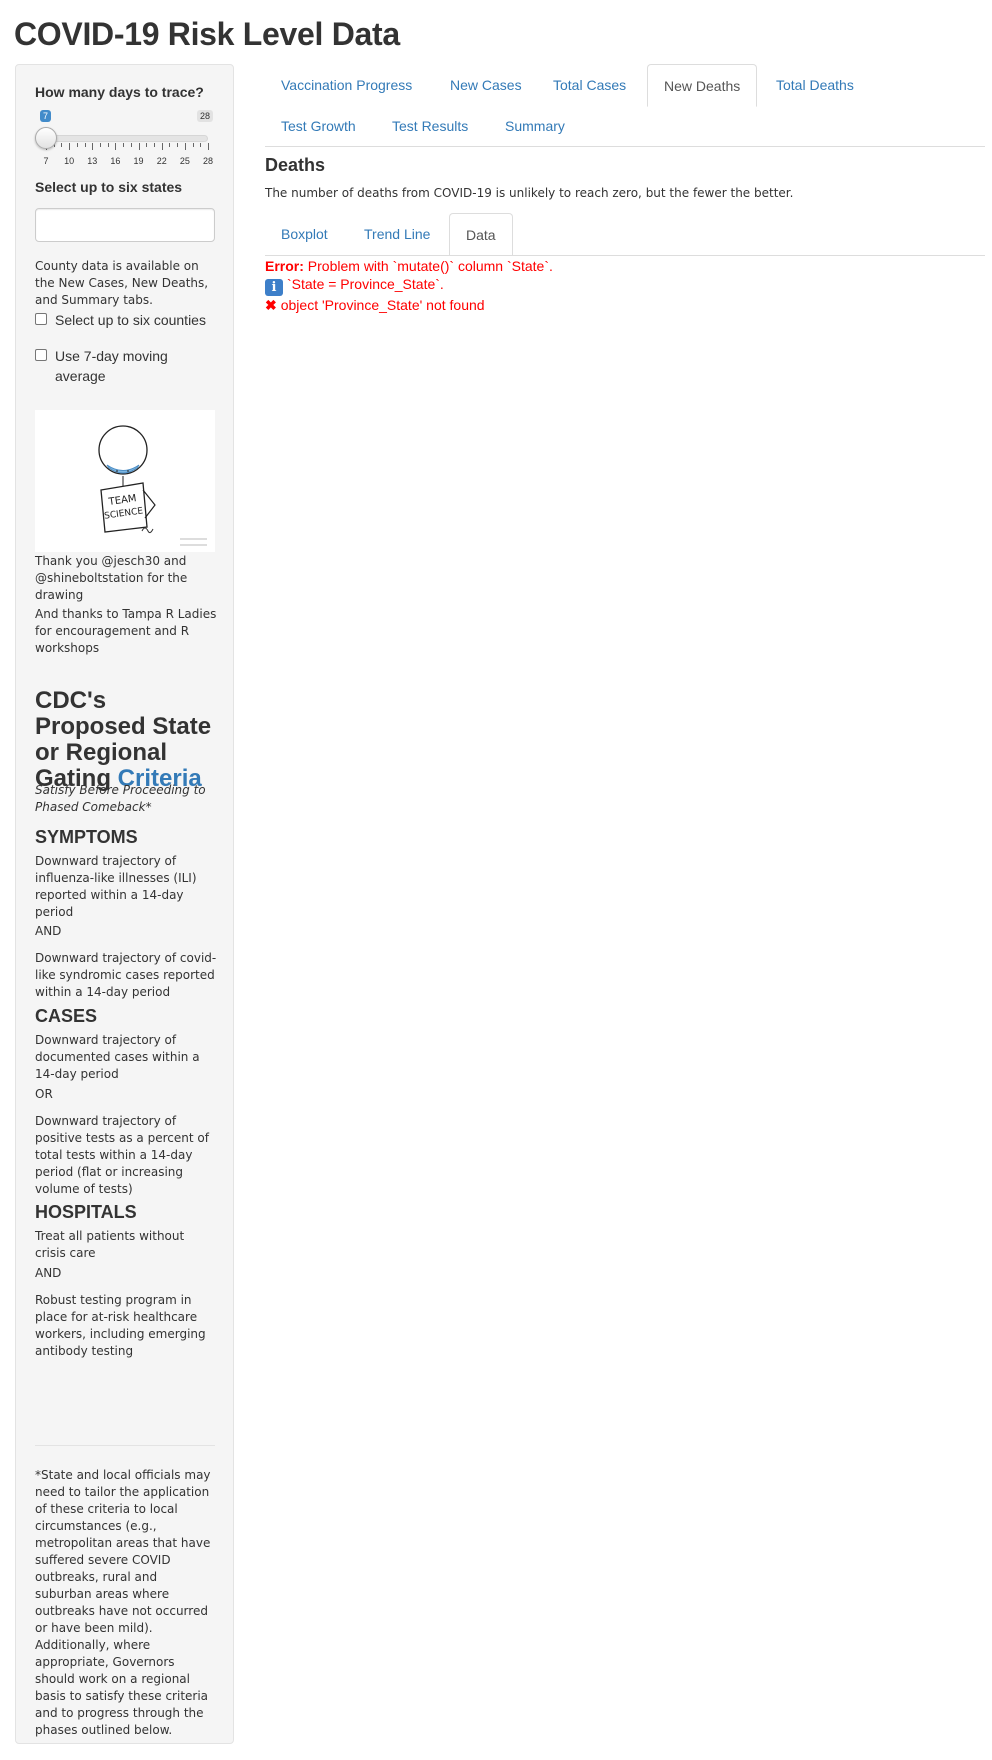  I want to click on tab-total-cases: Total Cases, so click(589, 85).